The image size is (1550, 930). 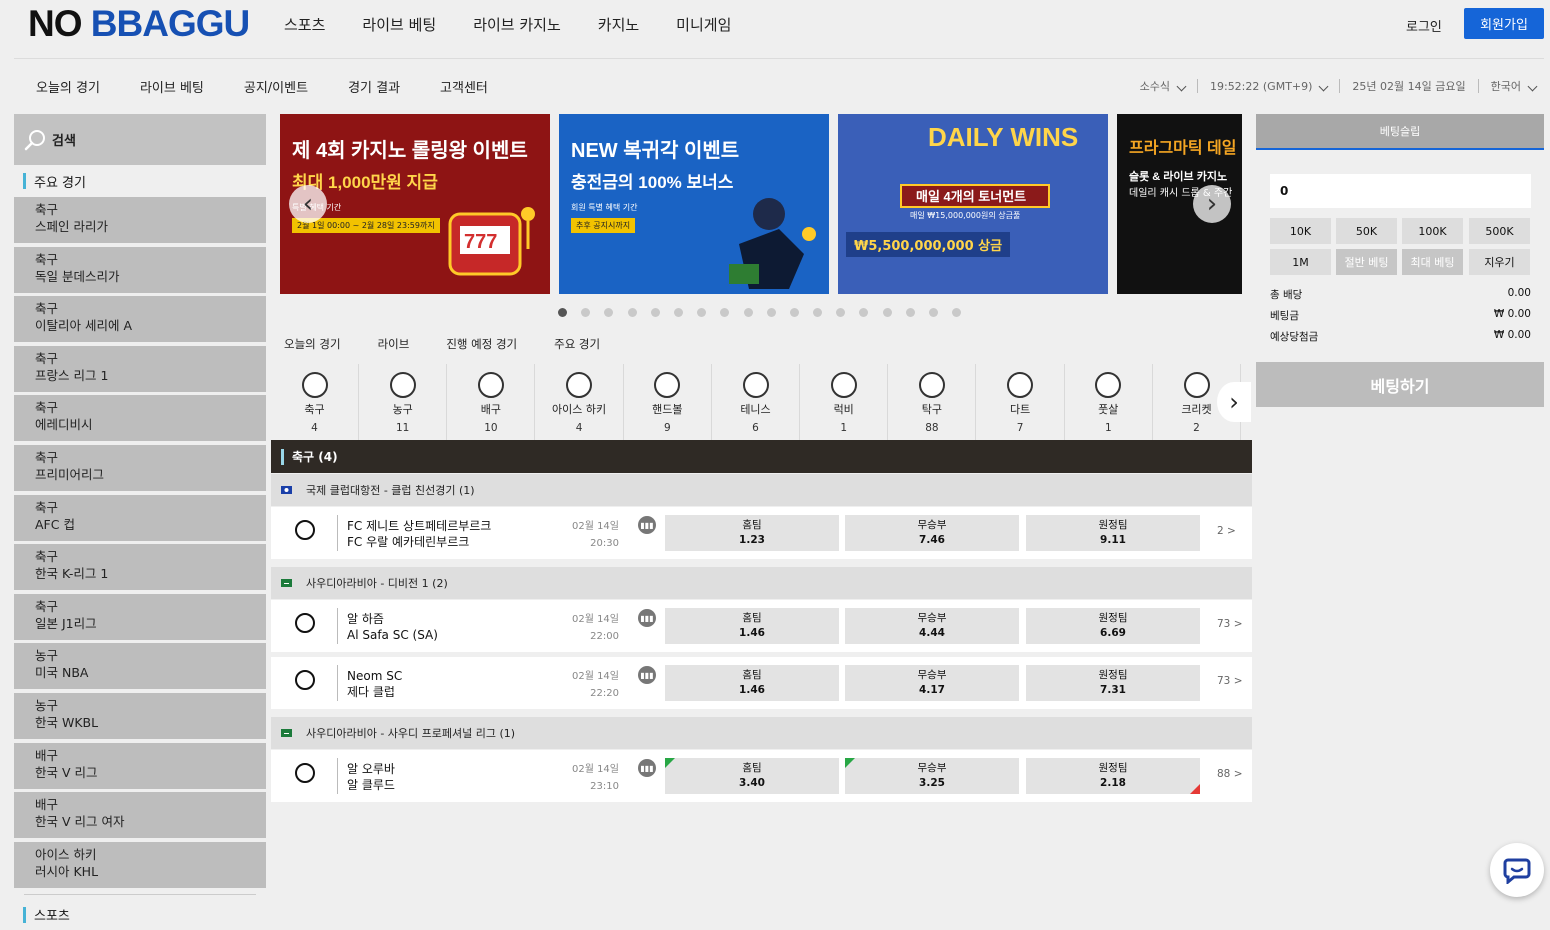 I want to click on odd-draw-button: 무승부 3.25, so click(x=932, y=776).